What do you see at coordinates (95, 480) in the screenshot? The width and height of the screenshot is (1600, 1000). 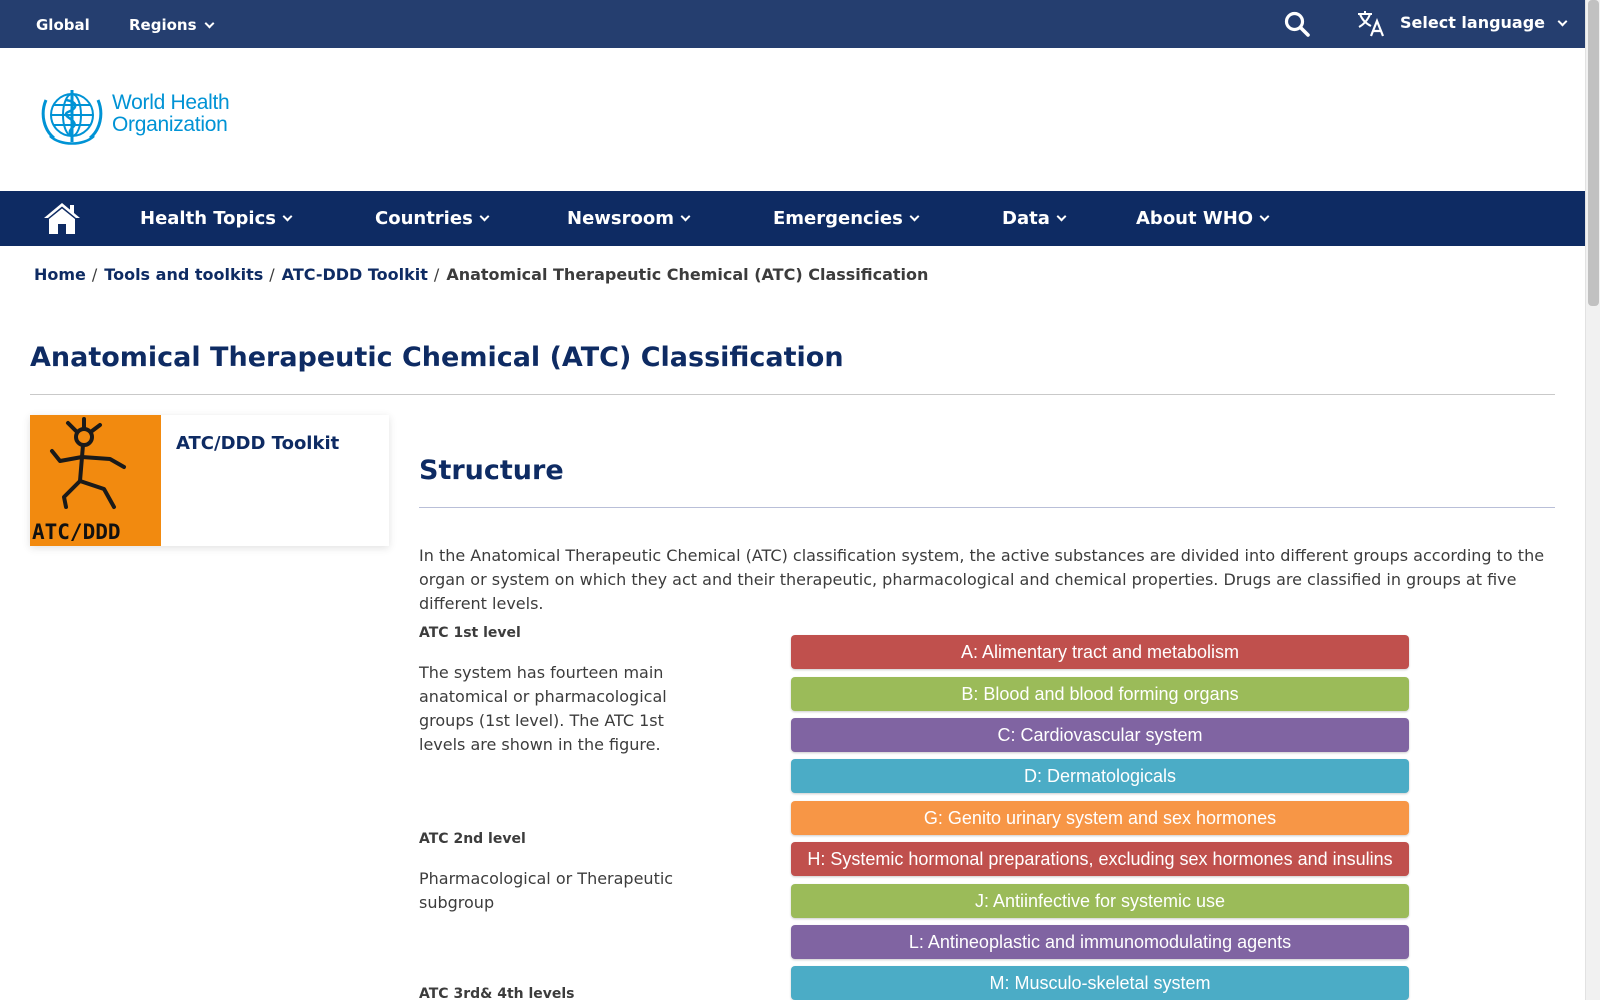 I see `atc-ddd-toolkit-image: ATC/DDD` at bounding box center [95, 480].